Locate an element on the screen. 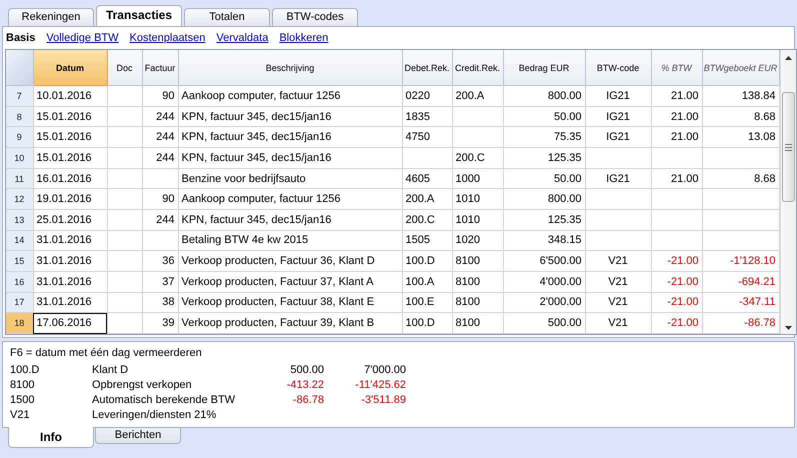 The height and width of the screenshot is (458, 797). account-description: Opbrengst verkopen is located at coordinates (142, 384).